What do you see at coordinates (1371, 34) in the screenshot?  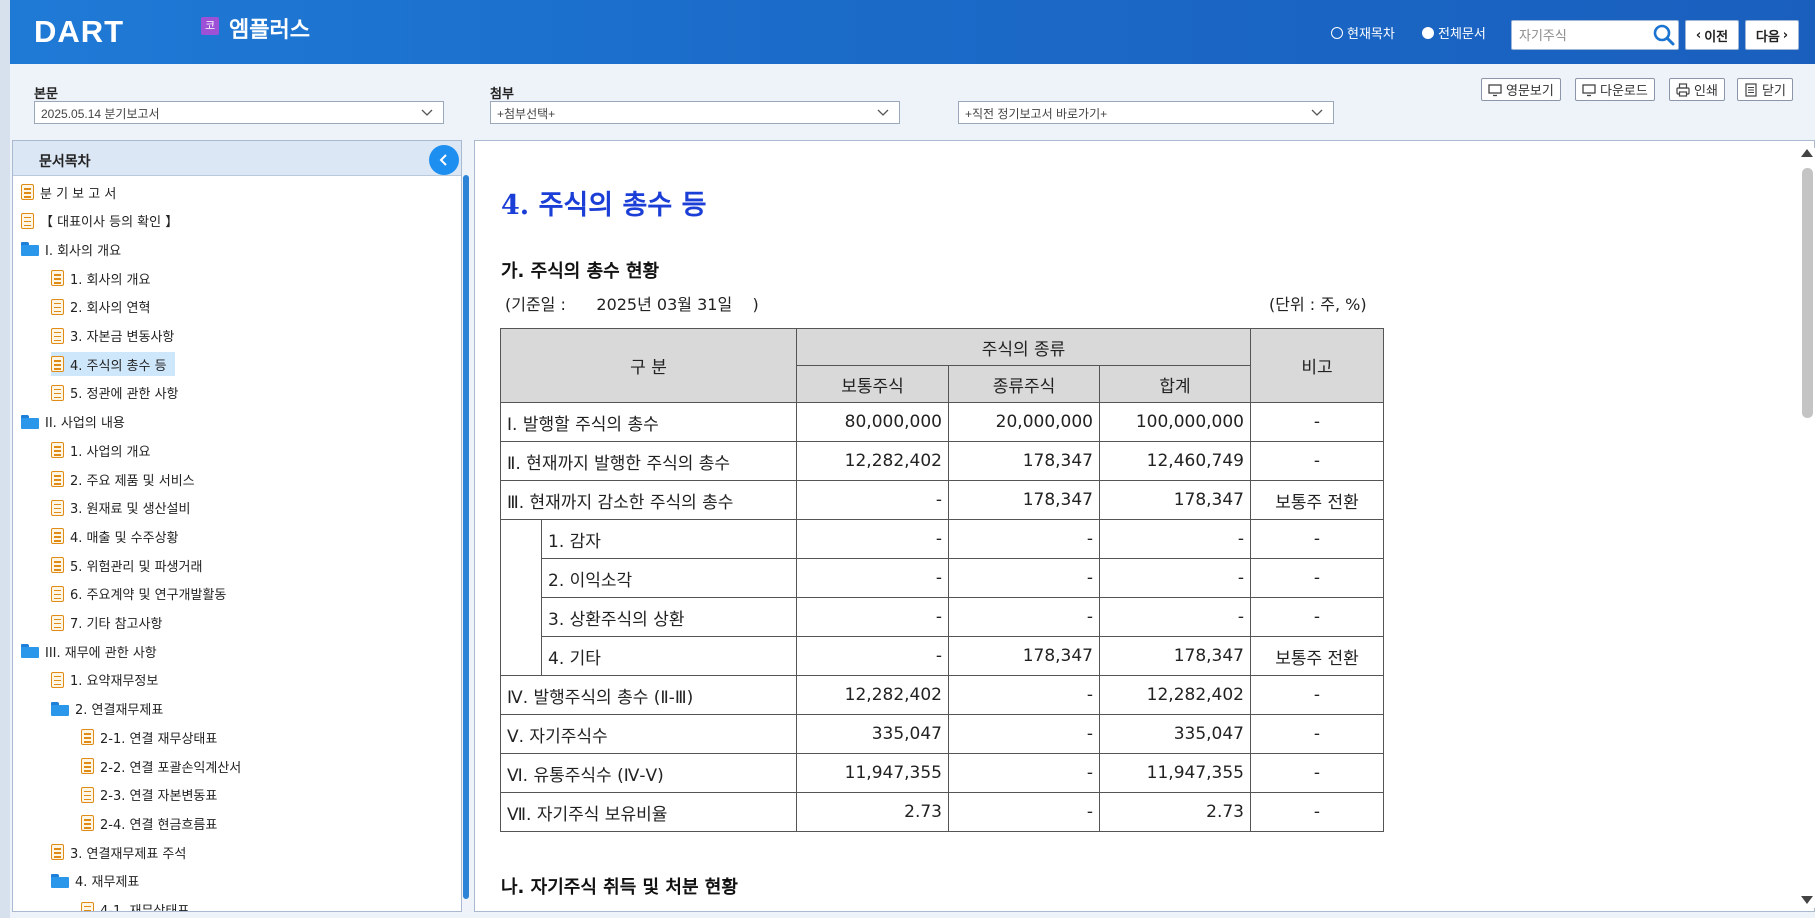 I see `radio-current-label: 현재목차` at bounding box center [1371, 34].